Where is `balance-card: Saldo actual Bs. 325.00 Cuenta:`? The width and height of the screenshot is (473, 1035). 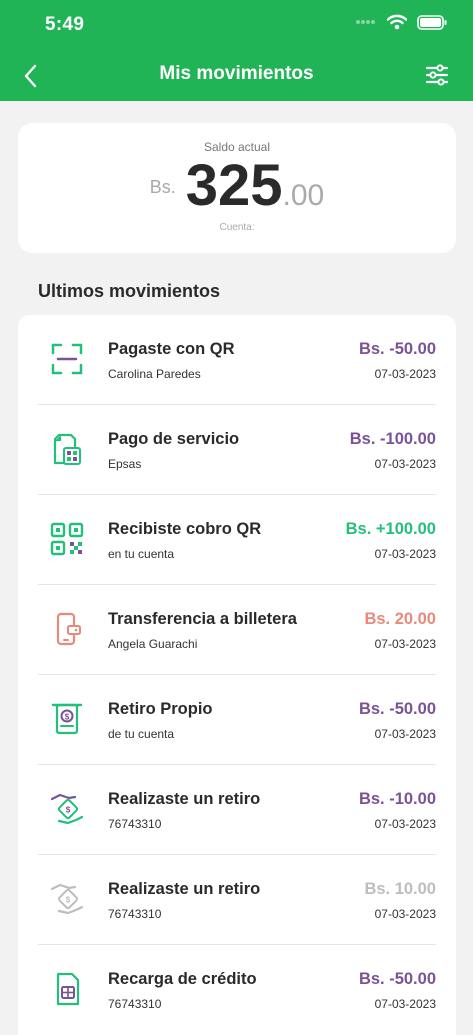
balance-card: Saldo actual Bs. 325.00 Cuenta: is located at coordinates (237, 188).